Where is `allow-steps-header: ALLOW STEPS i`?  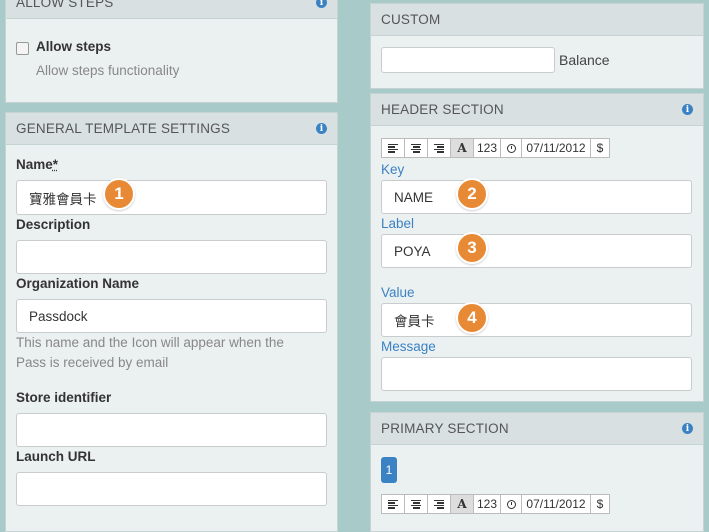
allow-steps-header: ALLOW STEPS i is located at coordinates (171, 9).